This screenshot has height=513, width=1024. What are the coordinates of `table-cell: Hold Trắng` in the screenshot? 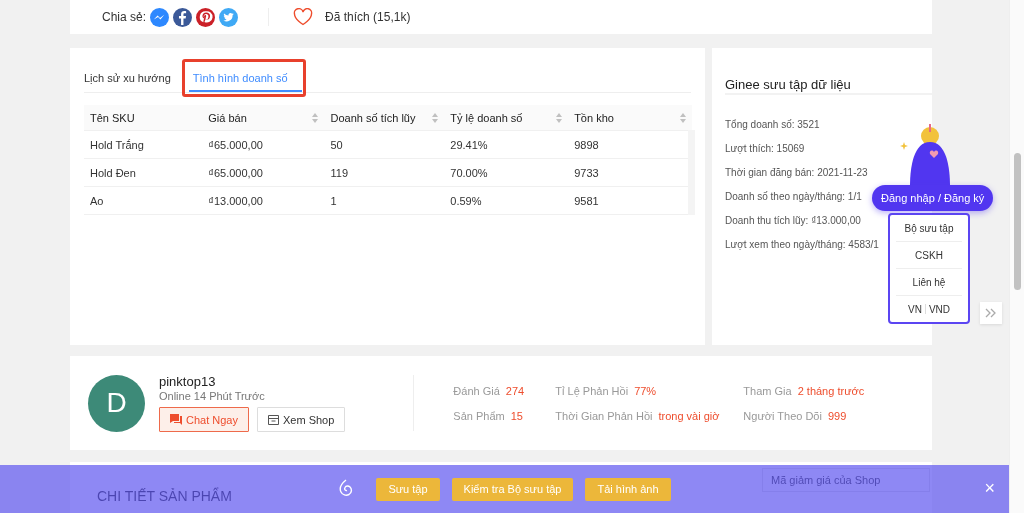 It's located at (143, 144).